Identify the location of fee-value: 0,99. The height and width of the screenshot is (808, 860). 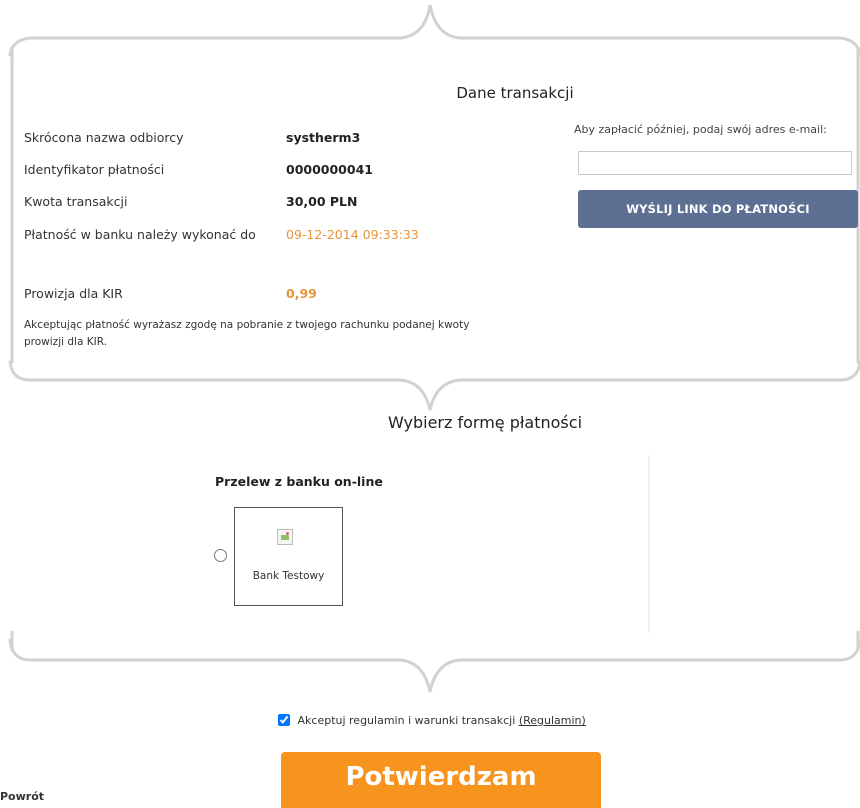
(301, 293).